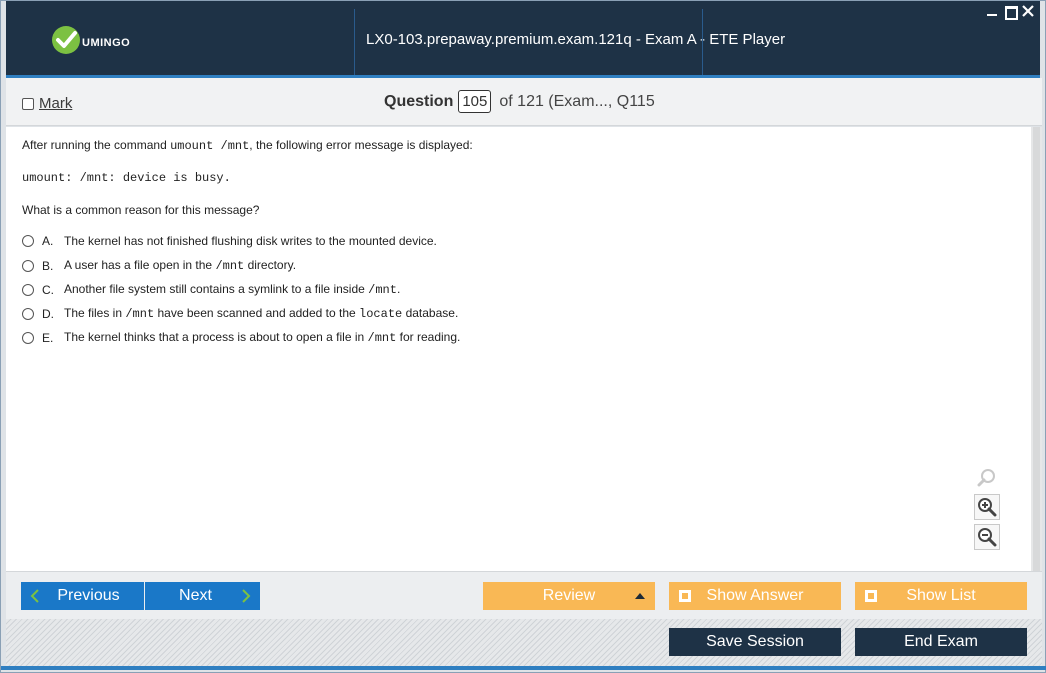 The image size is (1046, 673). Describe the element at coordinates (195, 595) in the screenshot. I see `next-label: Next` at that location.